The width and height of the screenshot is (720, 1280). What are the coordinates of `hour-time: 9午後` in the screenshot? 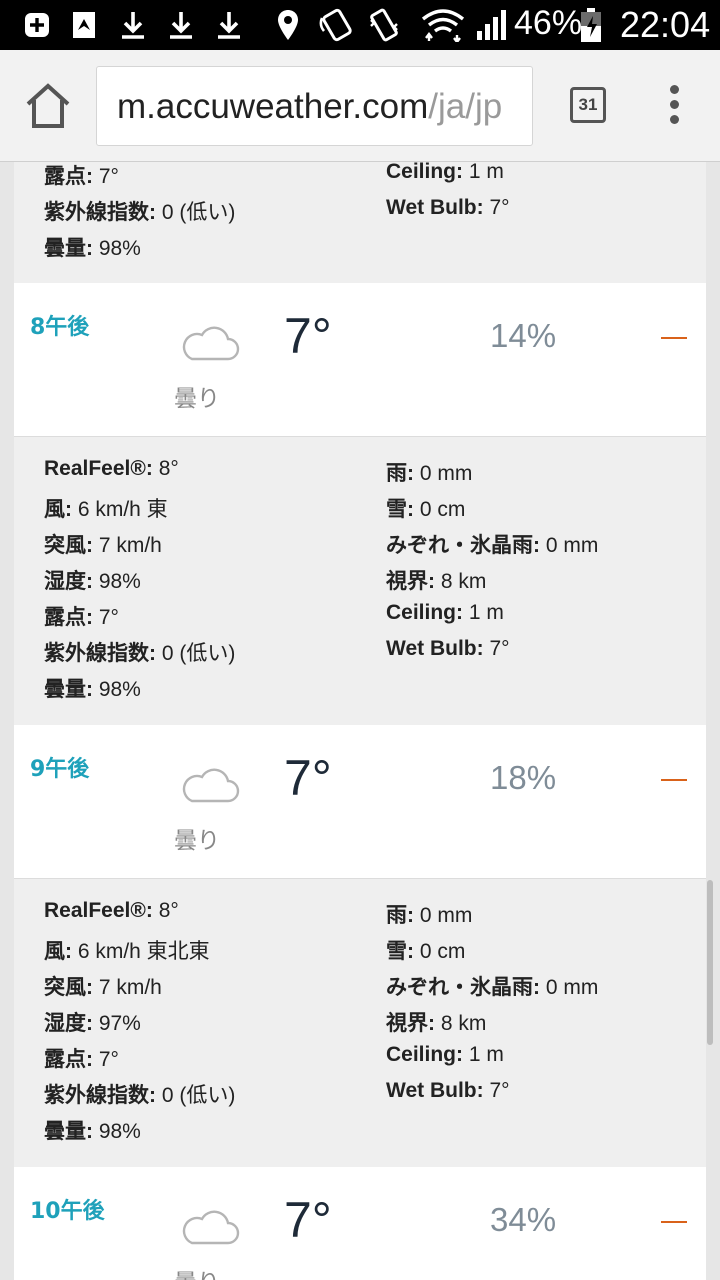 It's located at (60, 769).